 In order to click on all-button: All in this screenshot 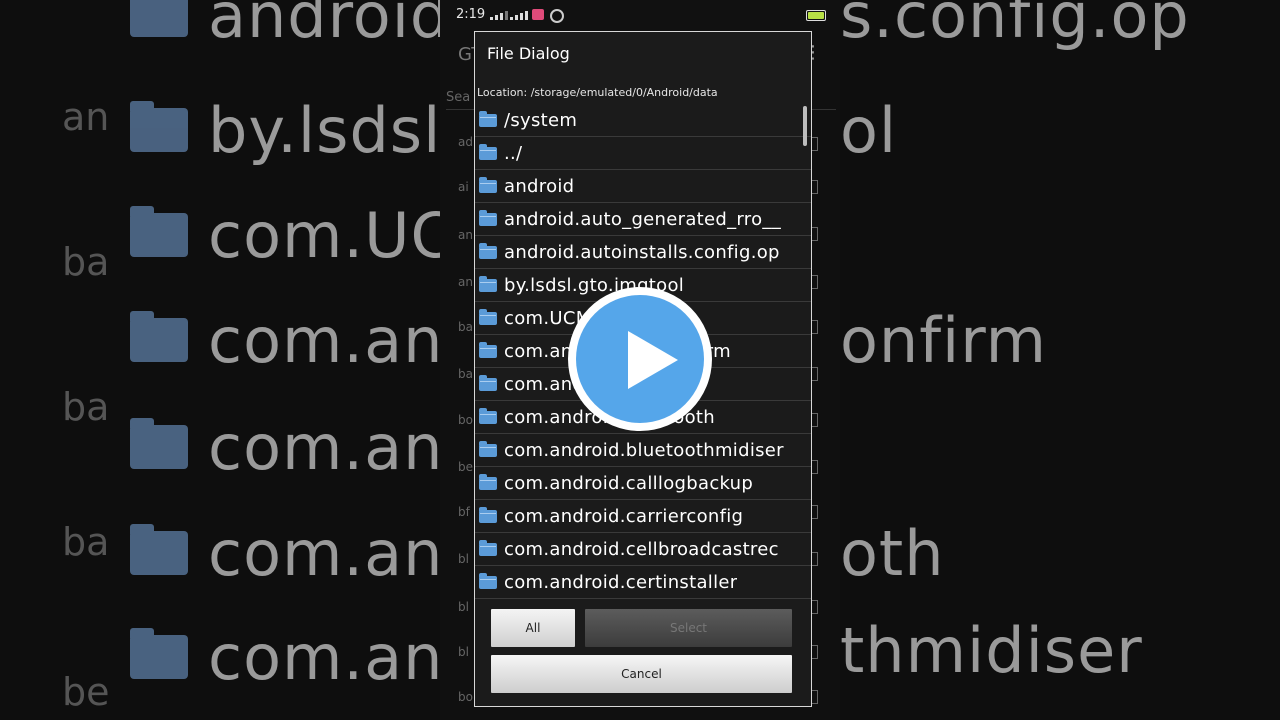, I will do `click(533, 628)`.